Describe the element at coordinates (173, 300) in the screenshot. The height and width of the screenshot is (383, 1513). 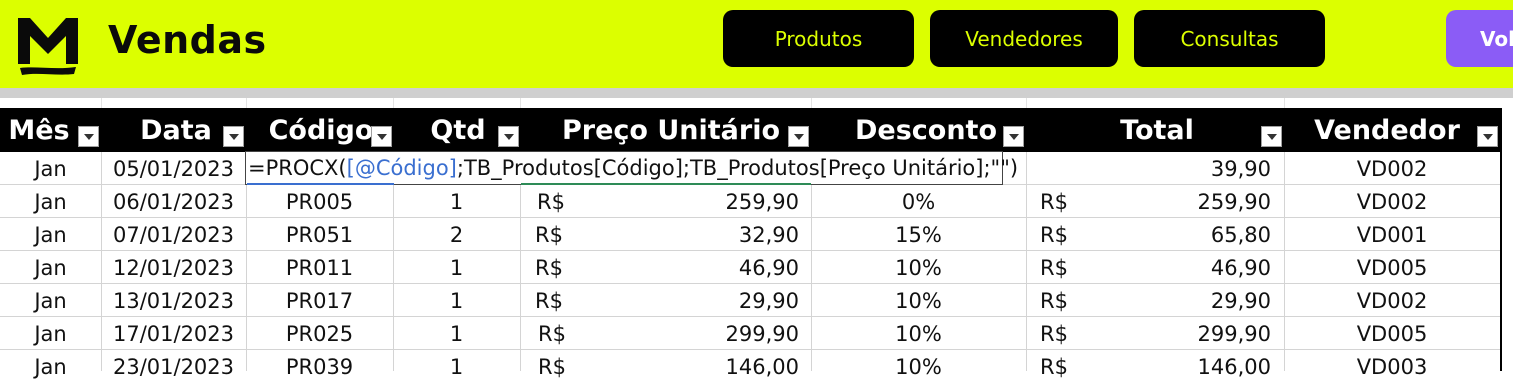
I see `cell-data: 13/01/2023` at that location.